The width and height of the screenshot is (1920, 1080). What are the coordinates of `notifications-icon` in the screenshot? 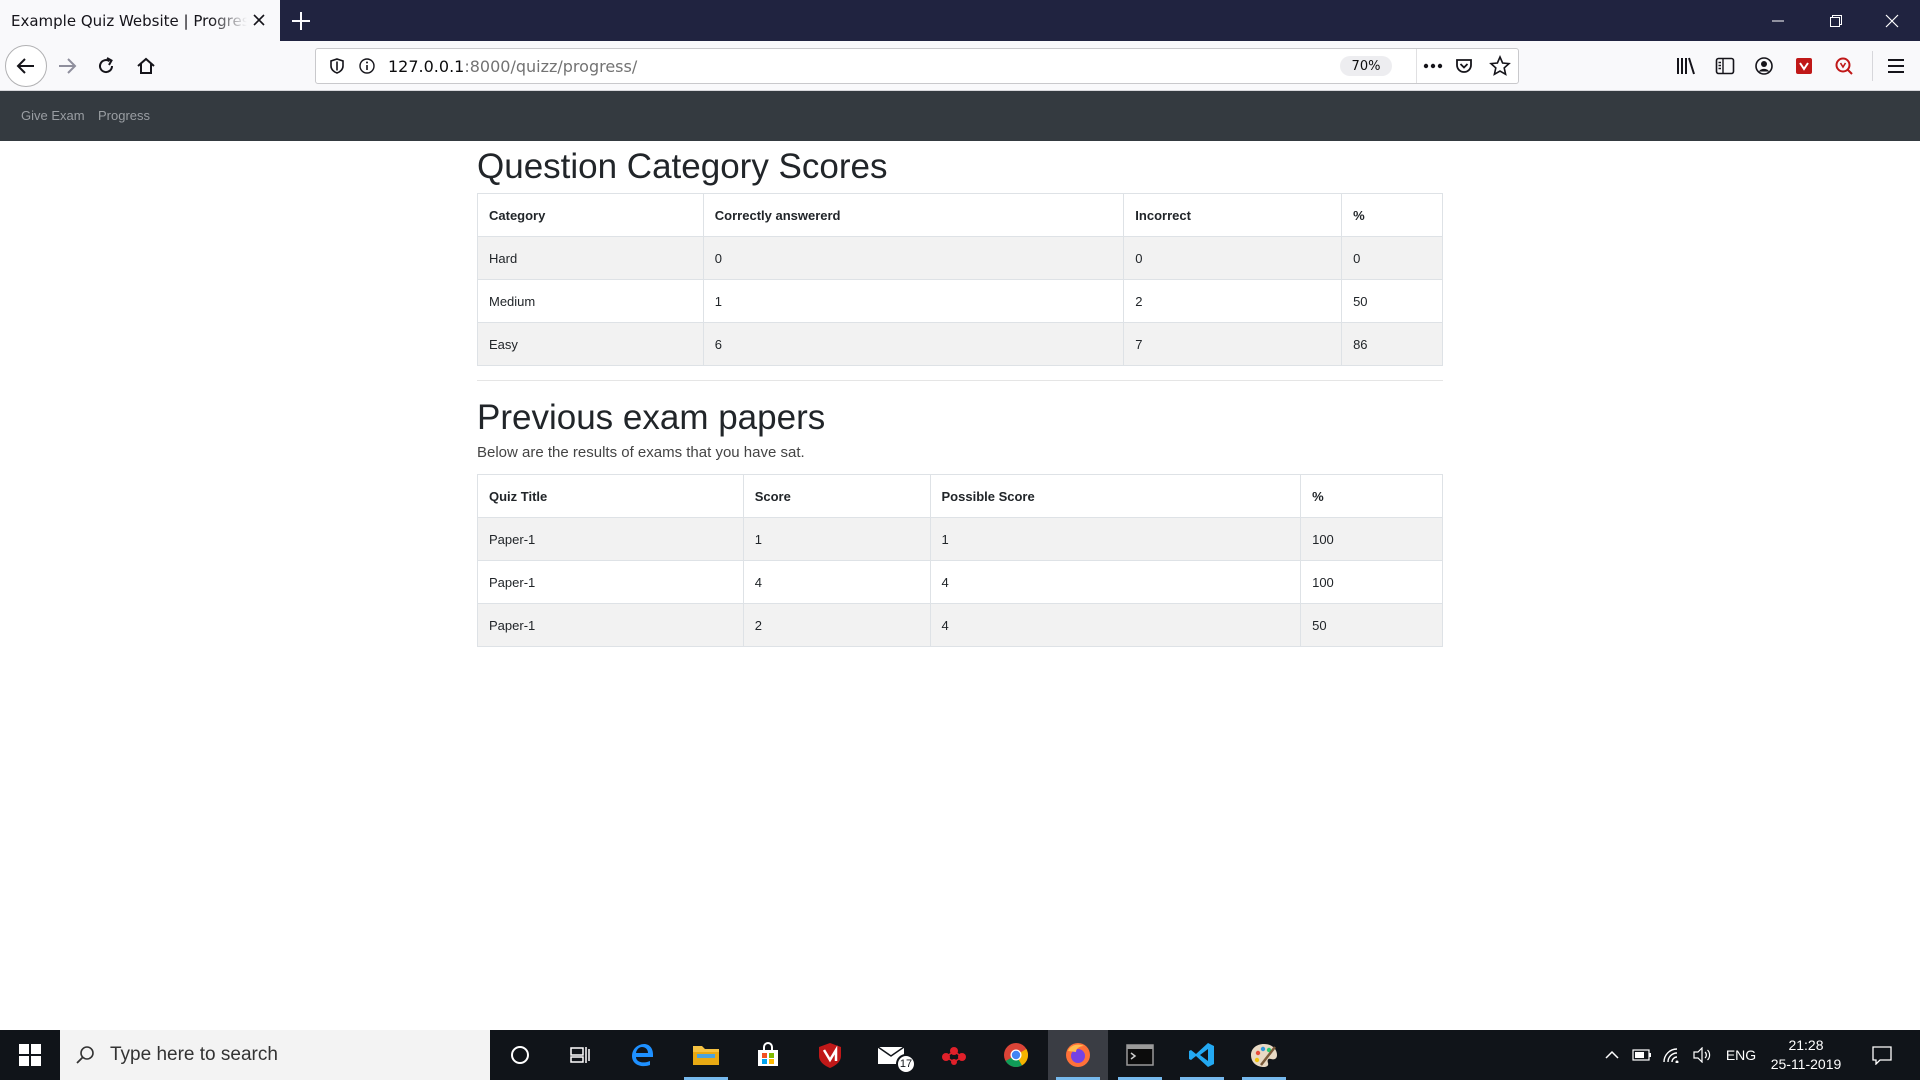 It's located at (1882, 1055).